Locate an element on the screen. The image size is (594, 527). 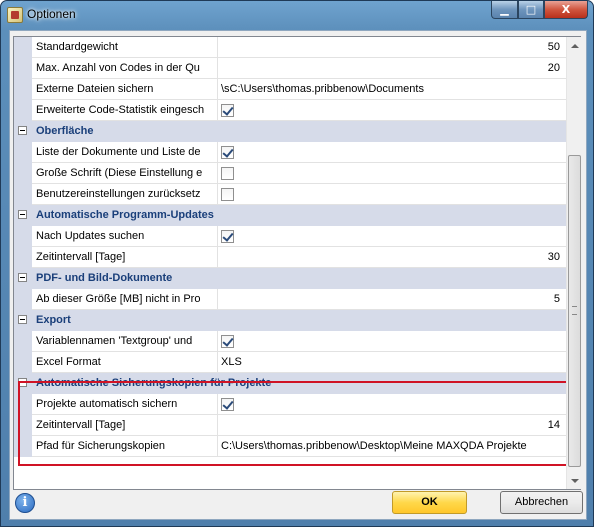
category-row: Automatische Programm-Updates is located at coordinates (290, 215).